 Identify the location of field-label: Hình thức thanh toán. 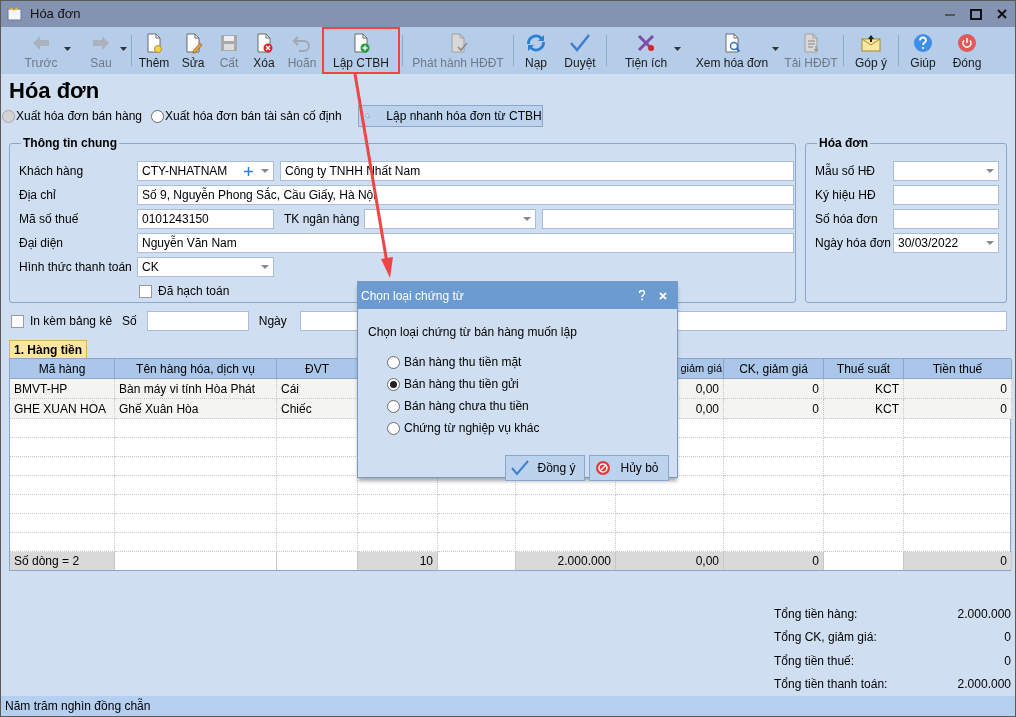
(76, 267).